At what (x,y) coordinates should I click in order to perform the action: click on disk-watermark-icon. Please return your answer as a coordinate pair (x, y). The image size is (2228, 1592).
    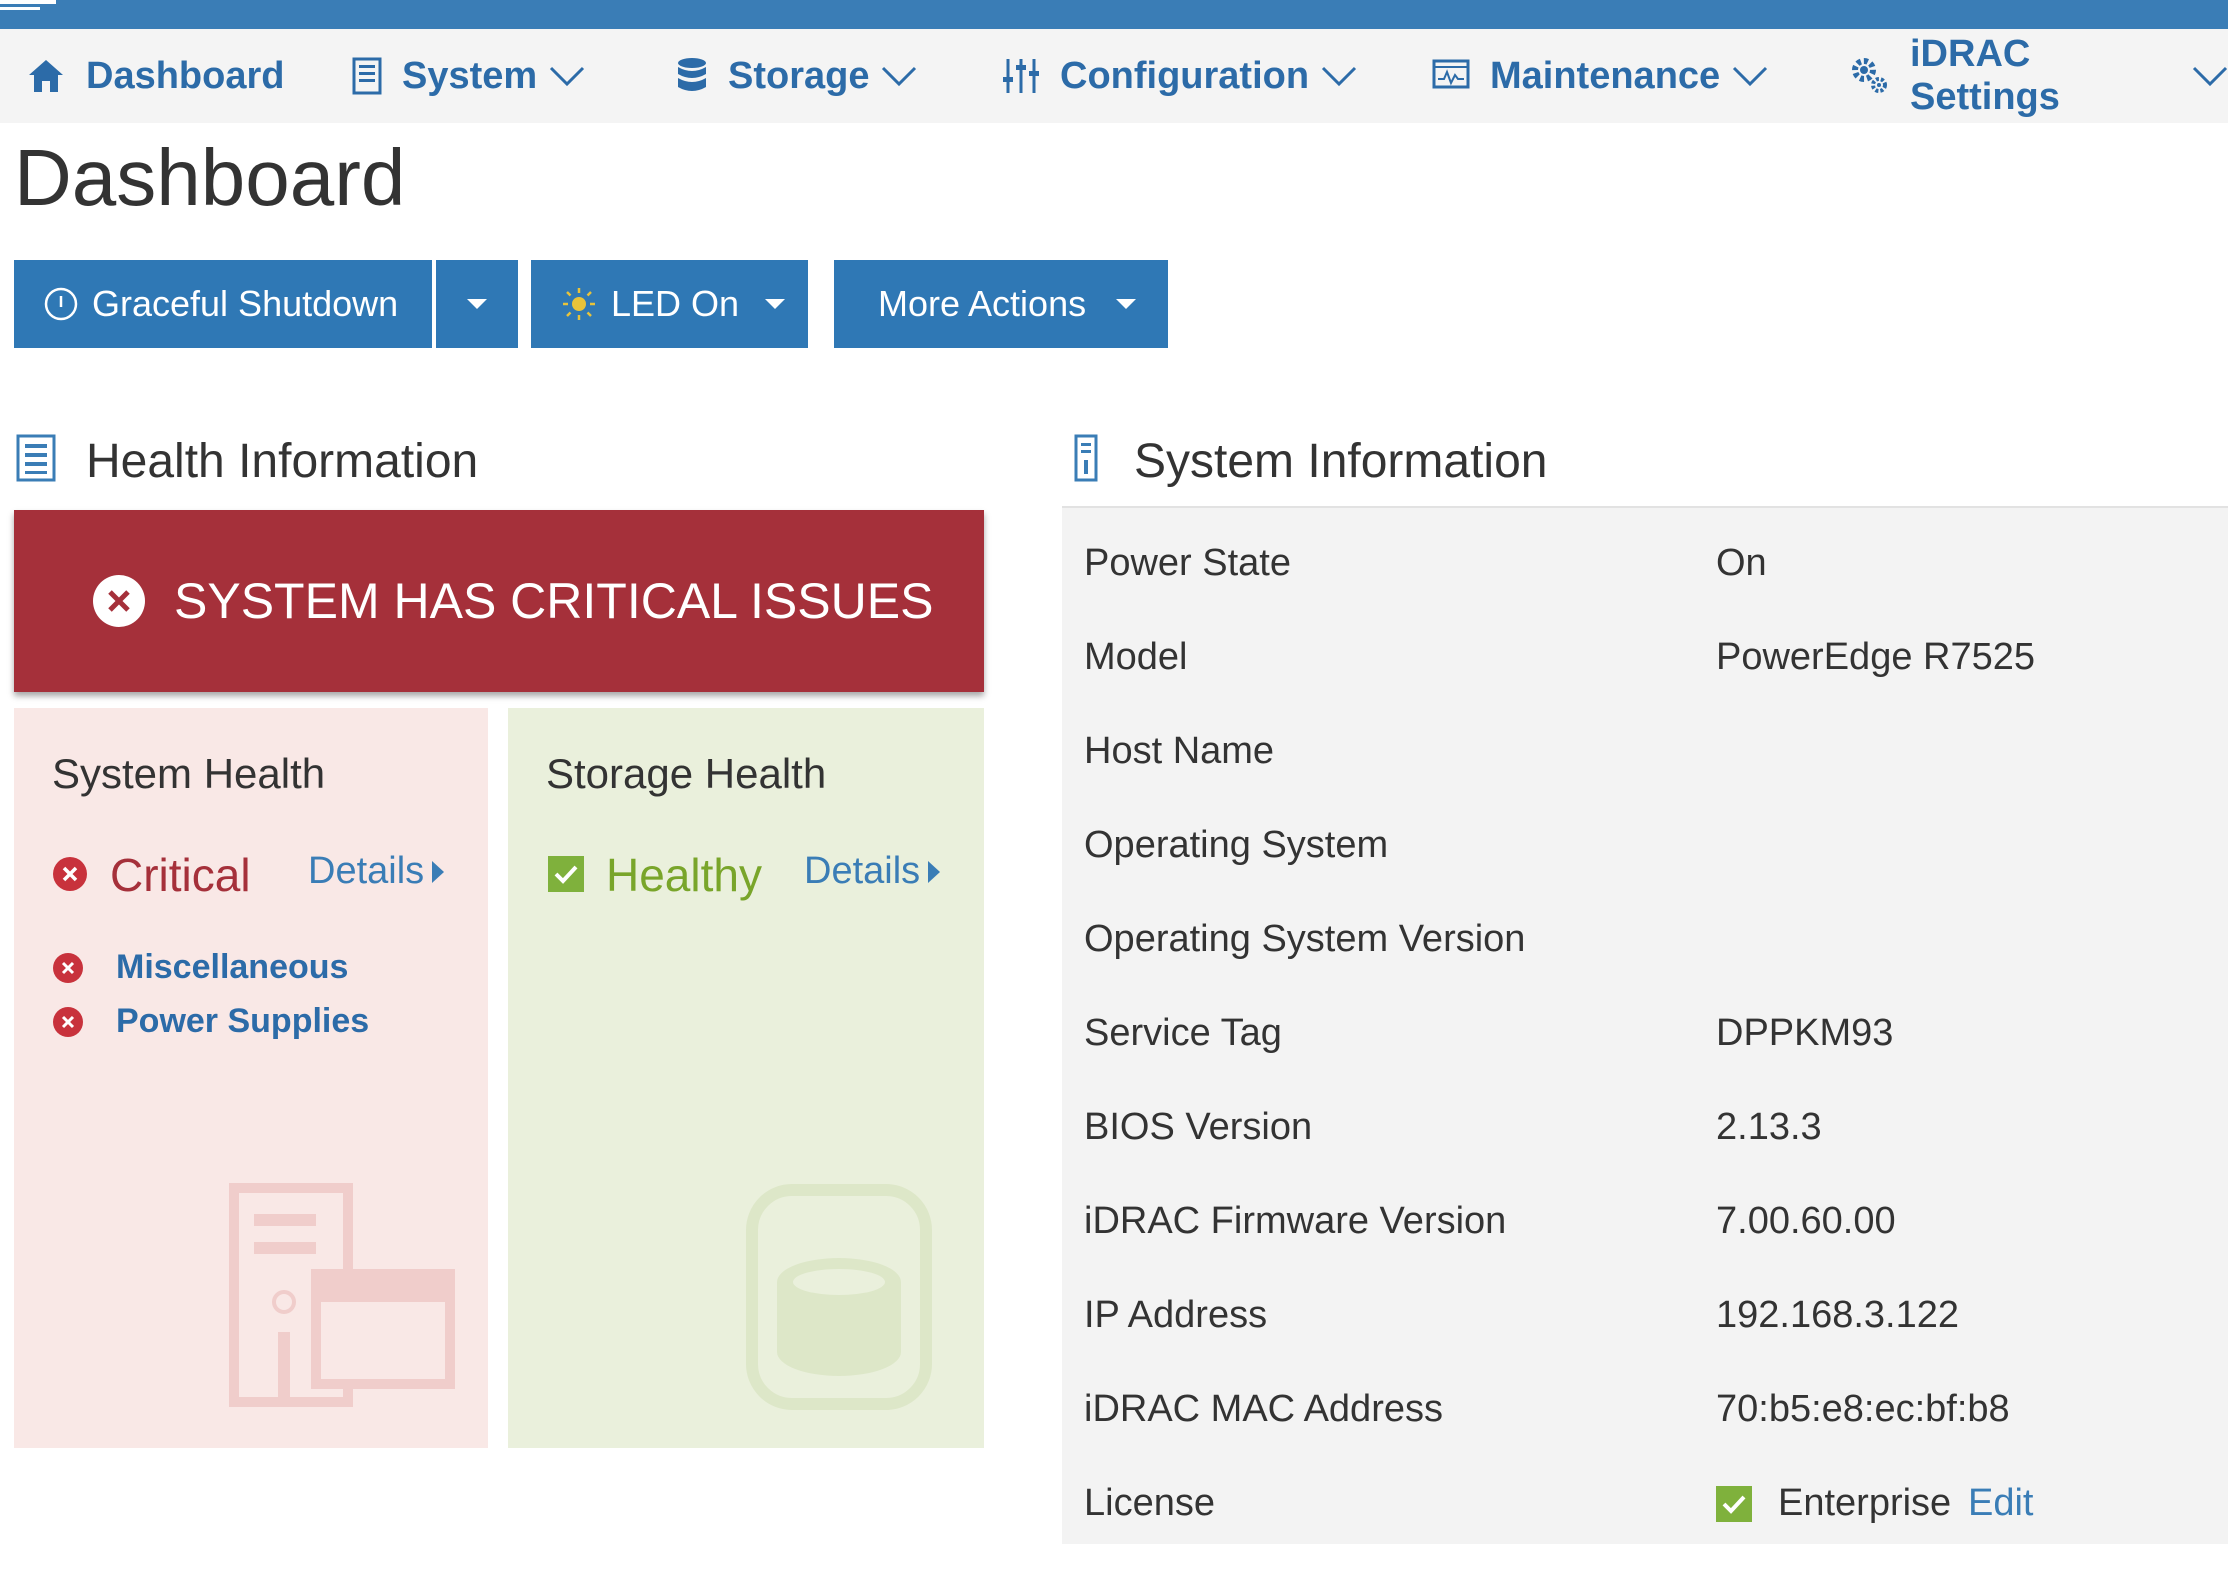
    Looking at the image, I should click on (839, 1297).